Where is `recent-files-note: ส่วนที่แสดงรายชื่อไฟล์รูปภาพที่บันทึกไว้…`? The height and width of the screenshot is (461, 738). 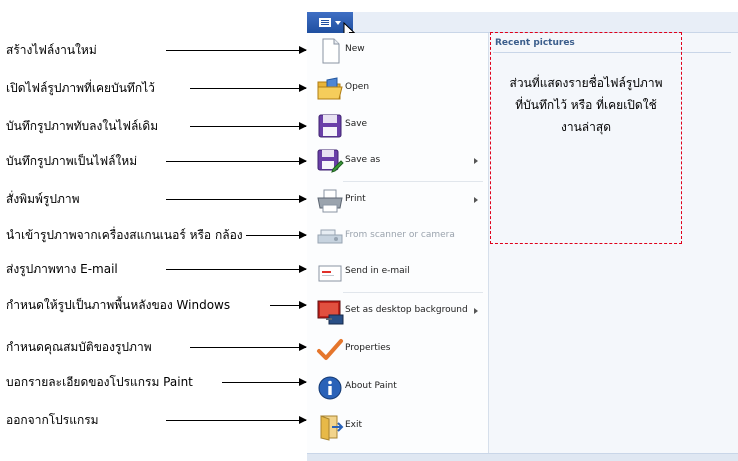
recent-files-note: ส่วนที่แสดงรายชื่อไฟล์รูปภาพที่บันทึกไว้… is located at coordinates (586, 105).